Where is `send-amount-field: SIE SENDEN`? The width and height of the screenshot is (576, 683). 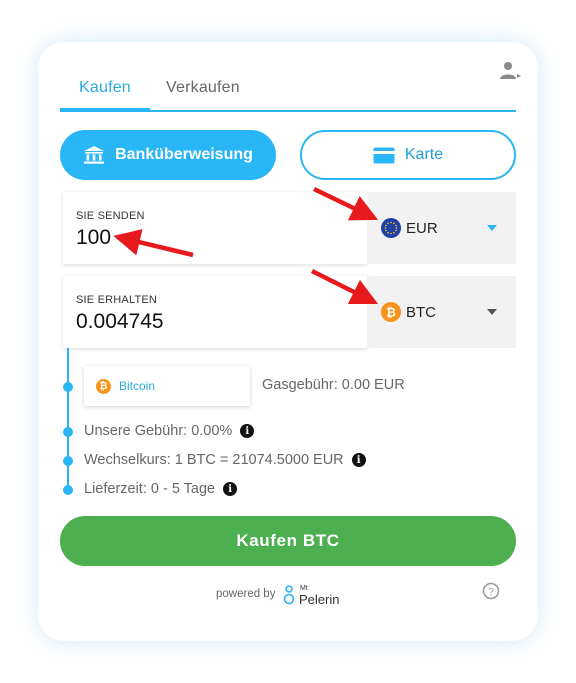
send-amount-field: SIE SENDEN is located at coordinates (215, 228).